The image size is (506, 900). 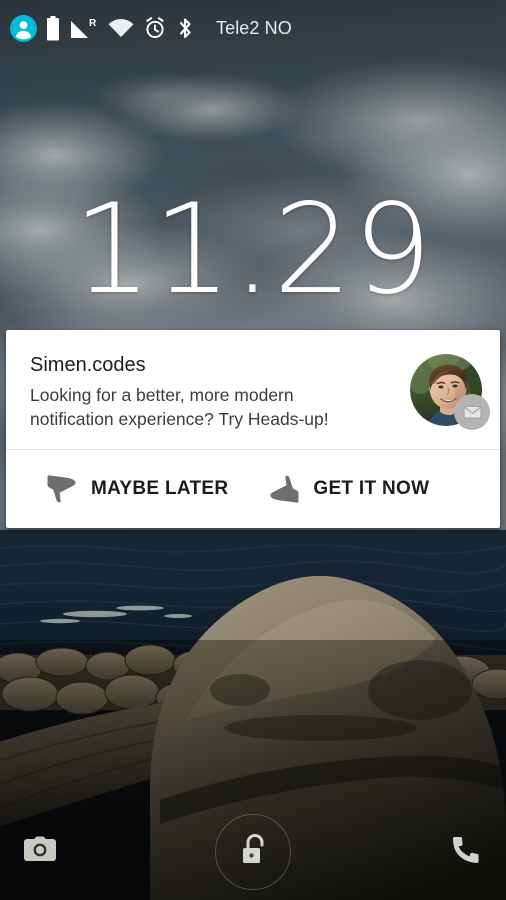 What do you see at coordinates (88, 365) in the screenshot?
I see `notification-app-title: Simen.codes` at bounding box center [88, 365].